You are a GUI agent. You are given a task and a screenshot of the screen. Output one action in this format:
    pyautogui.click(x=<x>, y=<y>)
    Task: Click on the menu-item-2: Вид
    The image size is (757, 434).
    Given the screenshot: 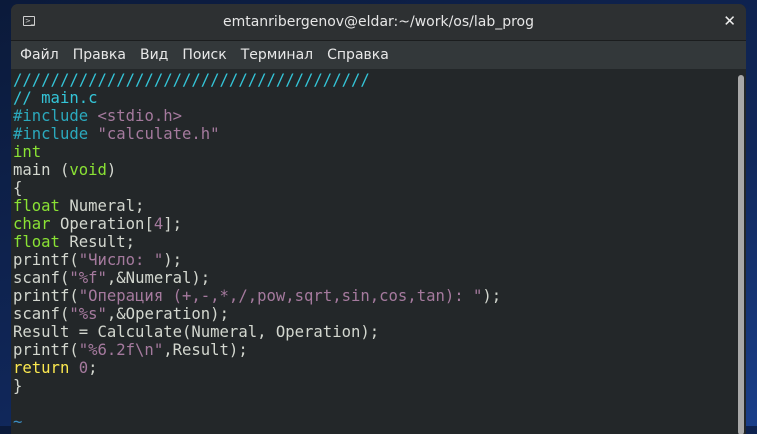 What is the action you would take?
    pyautogui.click(x=154, y=55)
    